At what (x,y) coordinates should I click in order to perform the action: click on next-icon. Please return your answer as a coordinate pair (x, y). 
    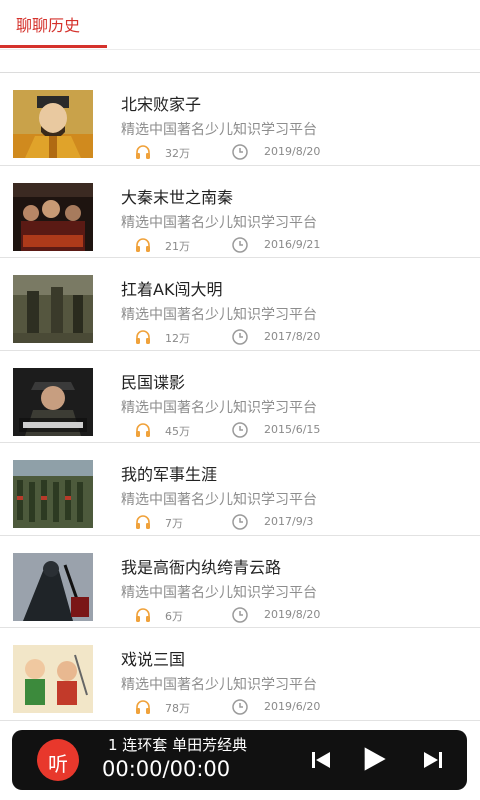
    Looking at the image, I should click on (433, 760).